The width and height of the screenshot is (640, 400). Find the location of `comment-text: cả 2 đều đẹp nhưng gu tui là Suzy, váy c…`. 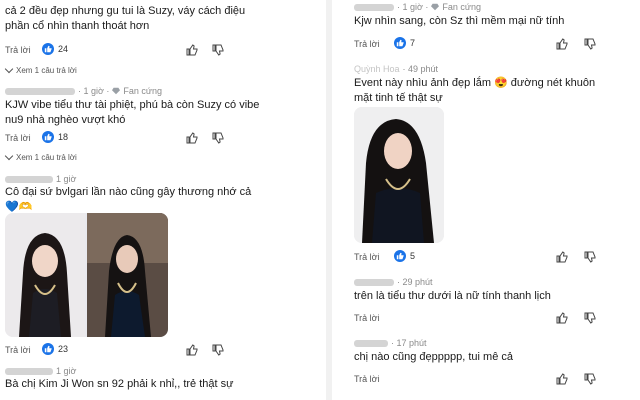

comment-text: cả 2 đều đẹp nhưng gu tui là Suzy, váy c… is located at coordinates (125, 18).